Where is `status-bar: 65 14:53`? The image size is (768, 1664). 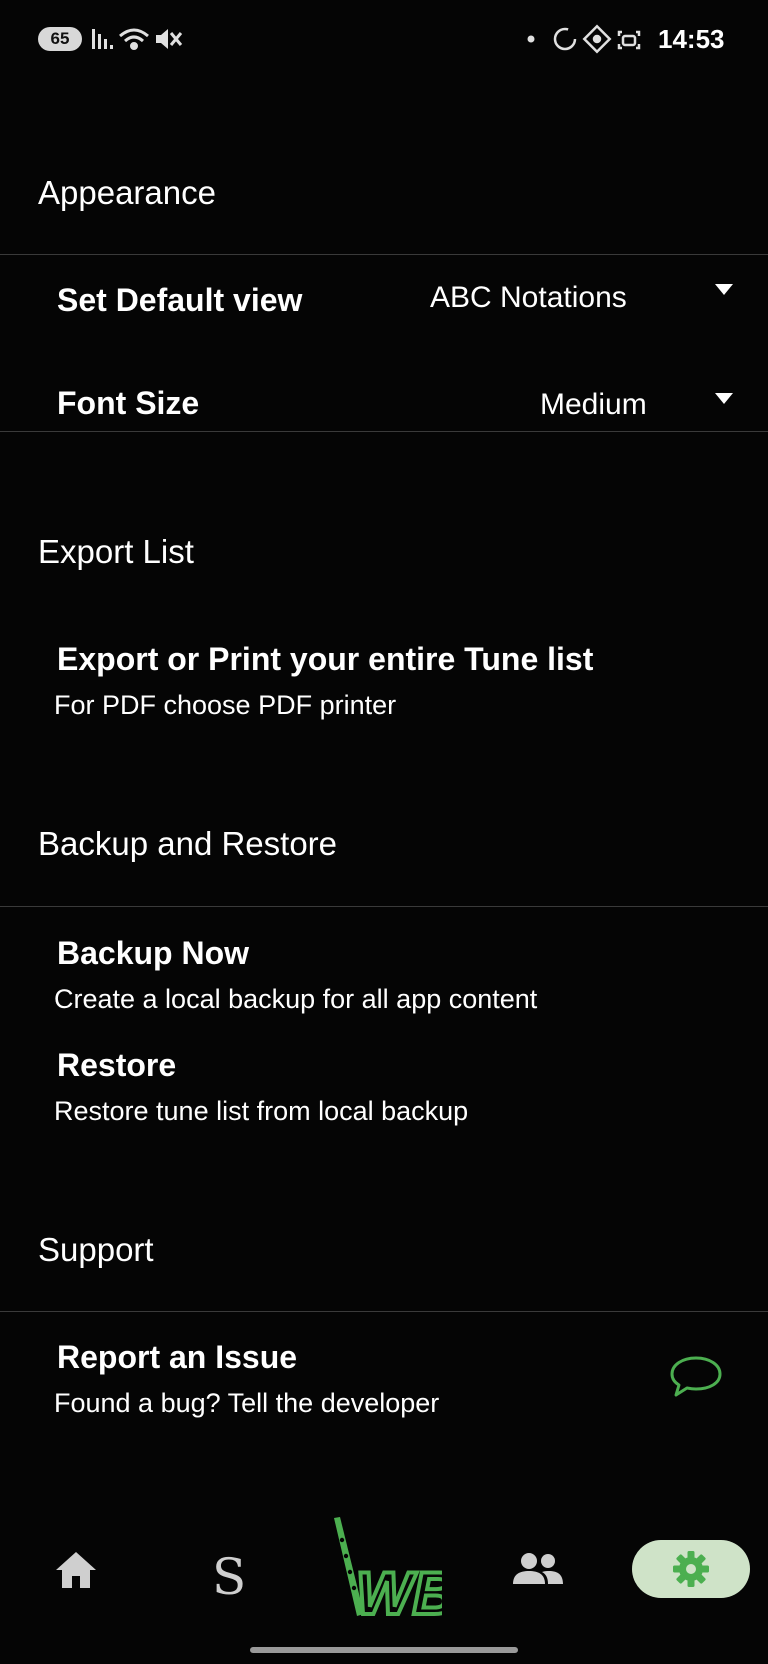 status-bar: 65 14:53 is located at coordinates (384, 40).